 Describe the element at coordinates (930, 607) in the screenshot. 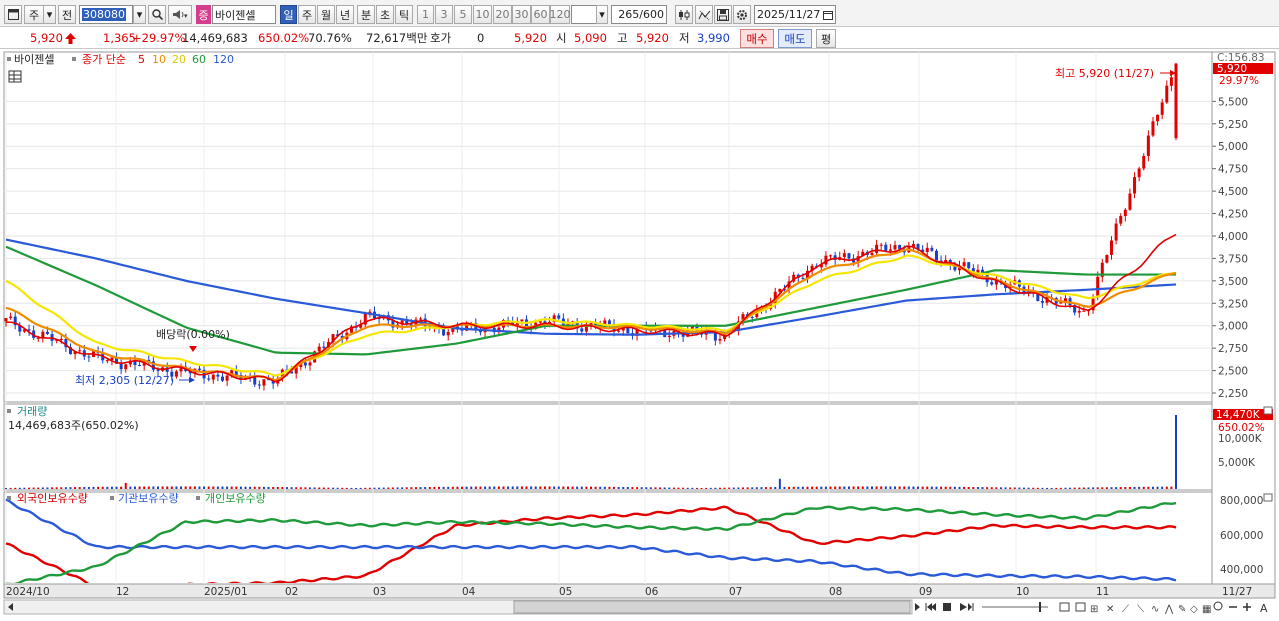

I see `first-page-icon` at that location.